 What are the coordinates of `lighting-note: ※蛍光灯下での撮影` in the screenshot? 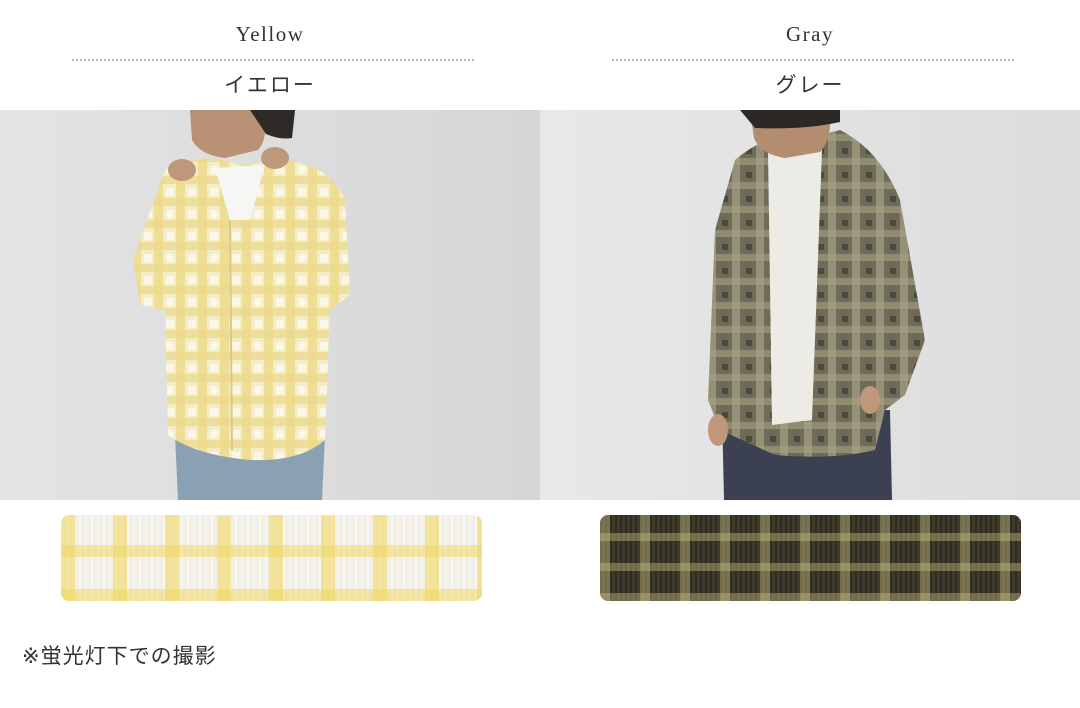 It's located at (119, 656).